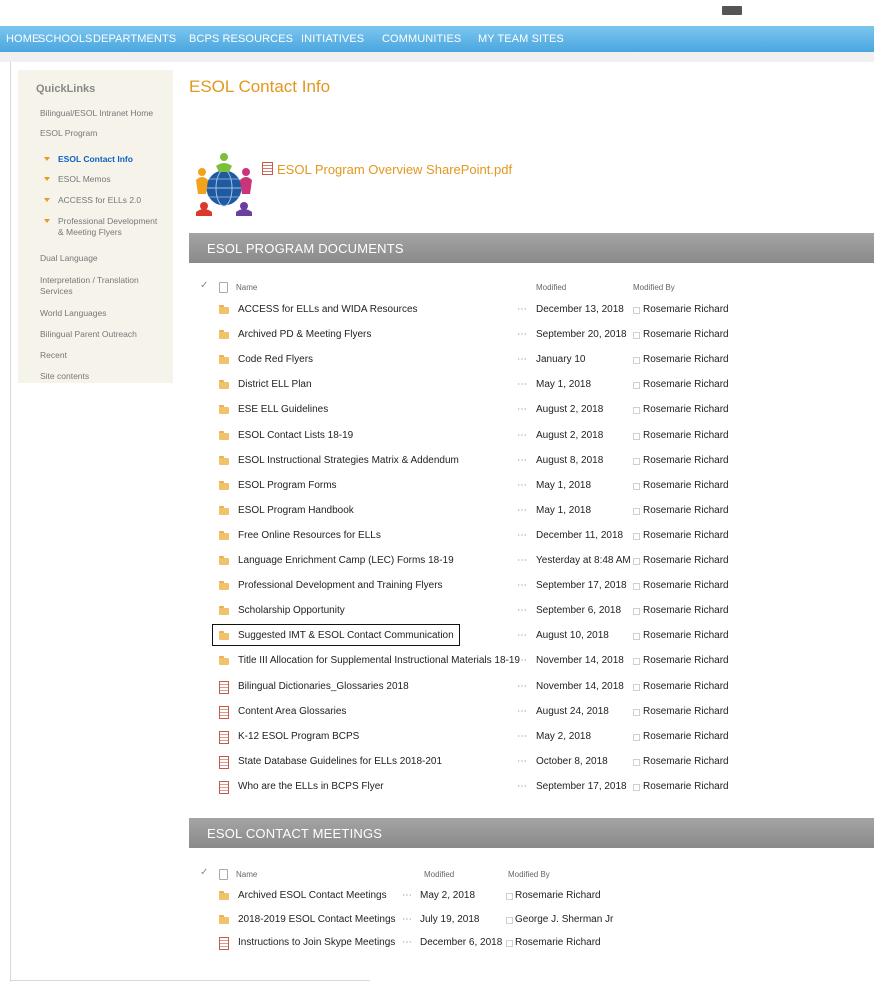 This screenshot has height=982, width=874. I want to click on sidebar-link-intranet-home: Bilingual/ESOL Intranet Home, so click(96, 113).